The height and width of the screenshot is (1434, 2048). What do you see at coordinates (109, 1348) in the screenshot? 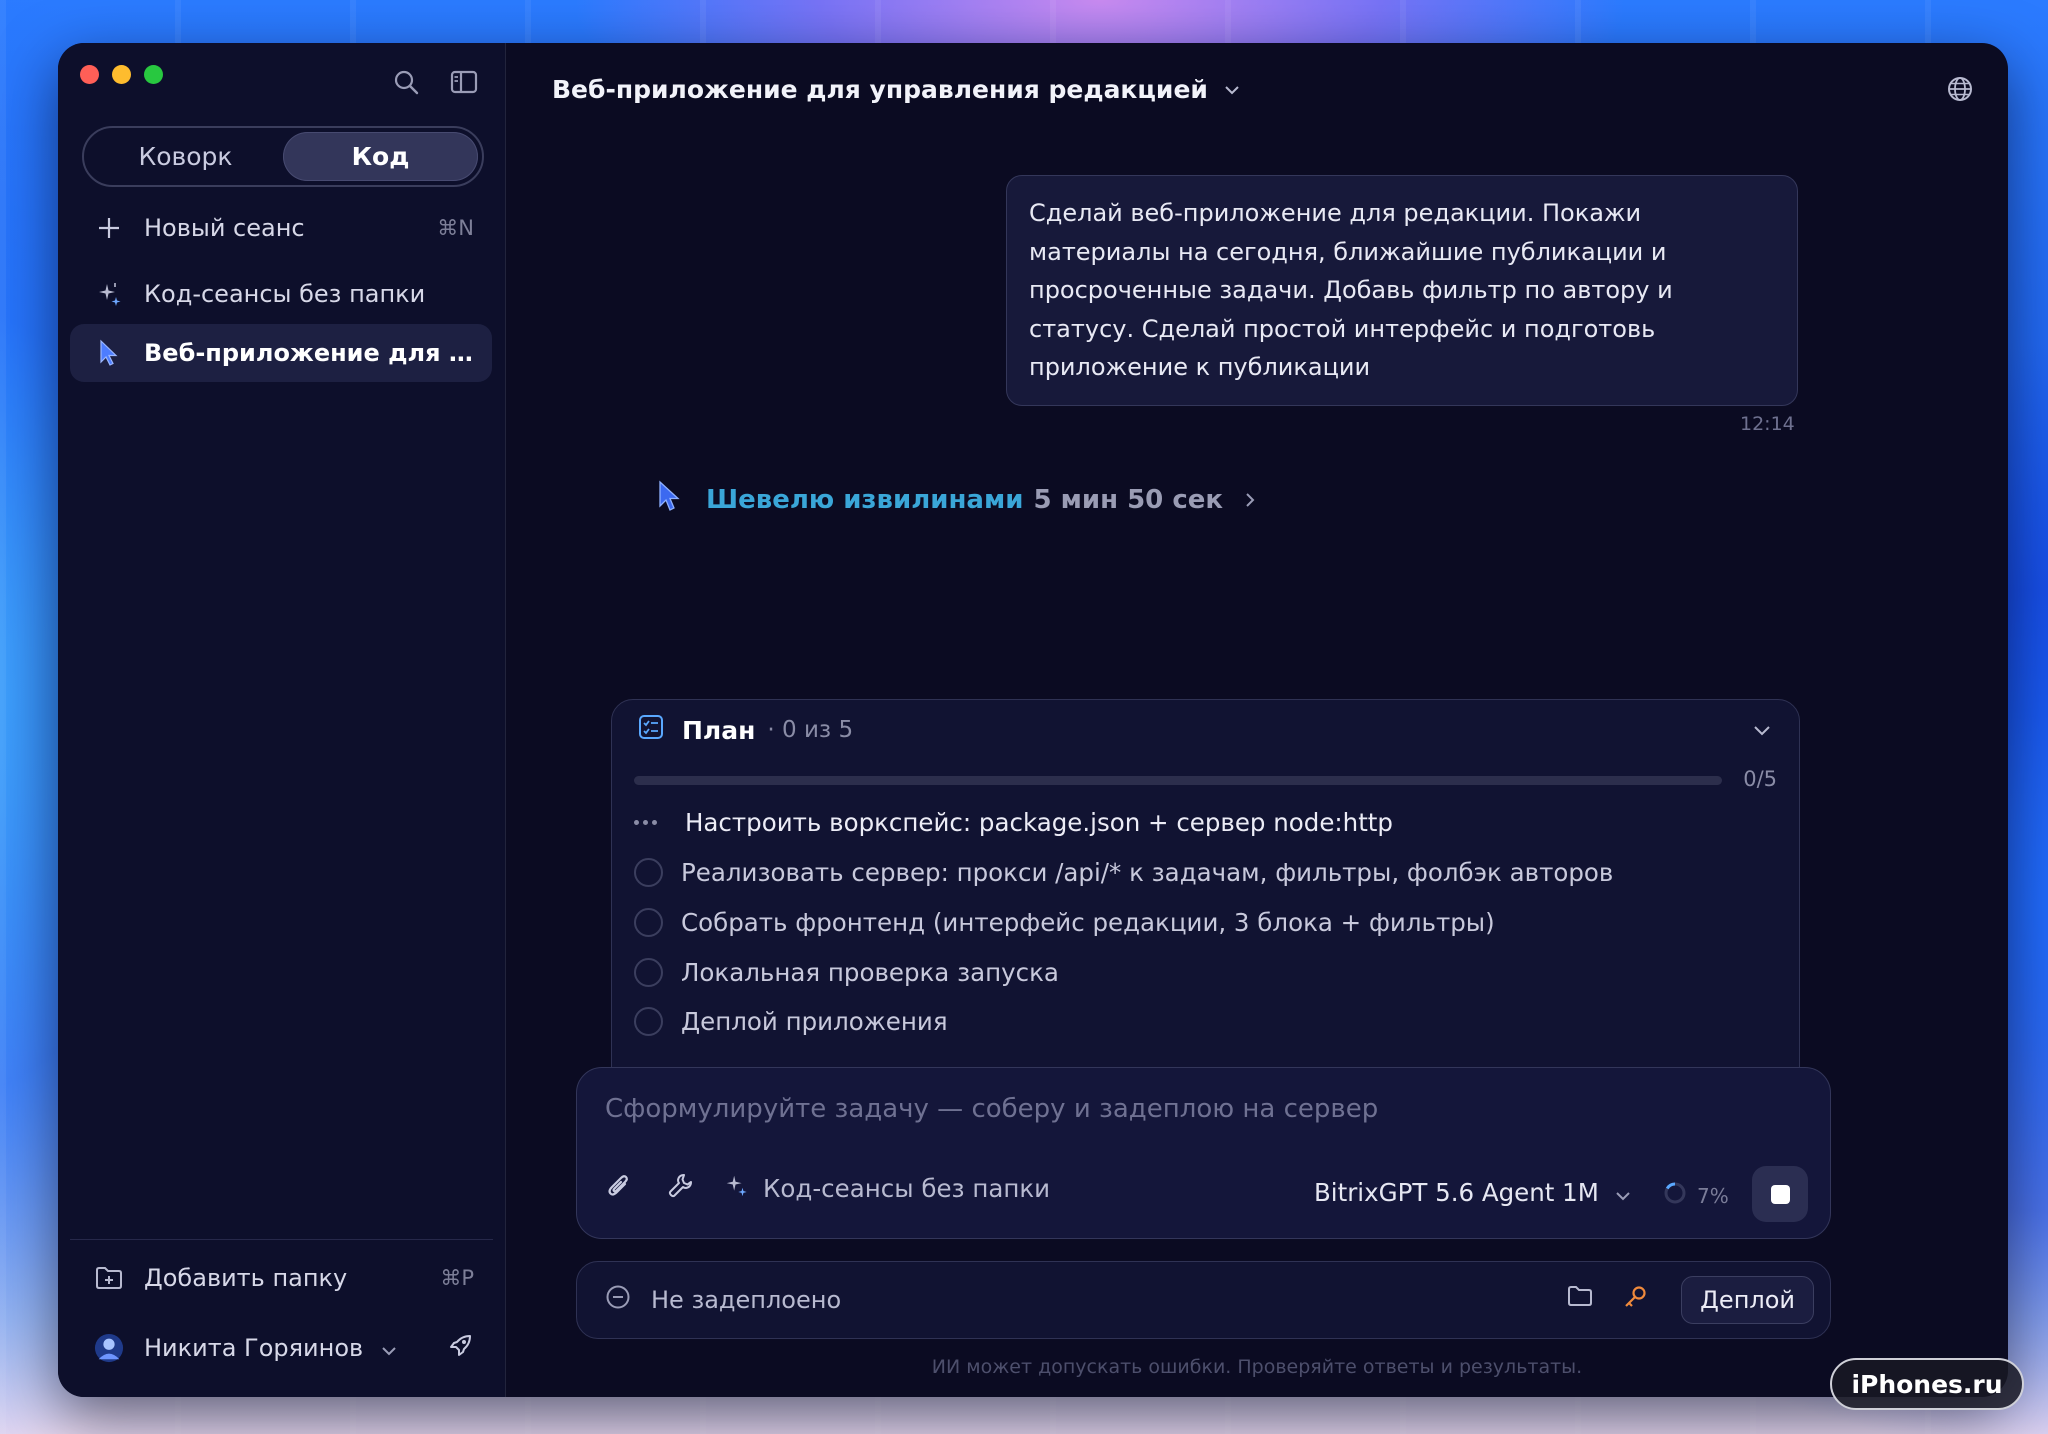
I see `avatar` at bounding box center [109, 1348].